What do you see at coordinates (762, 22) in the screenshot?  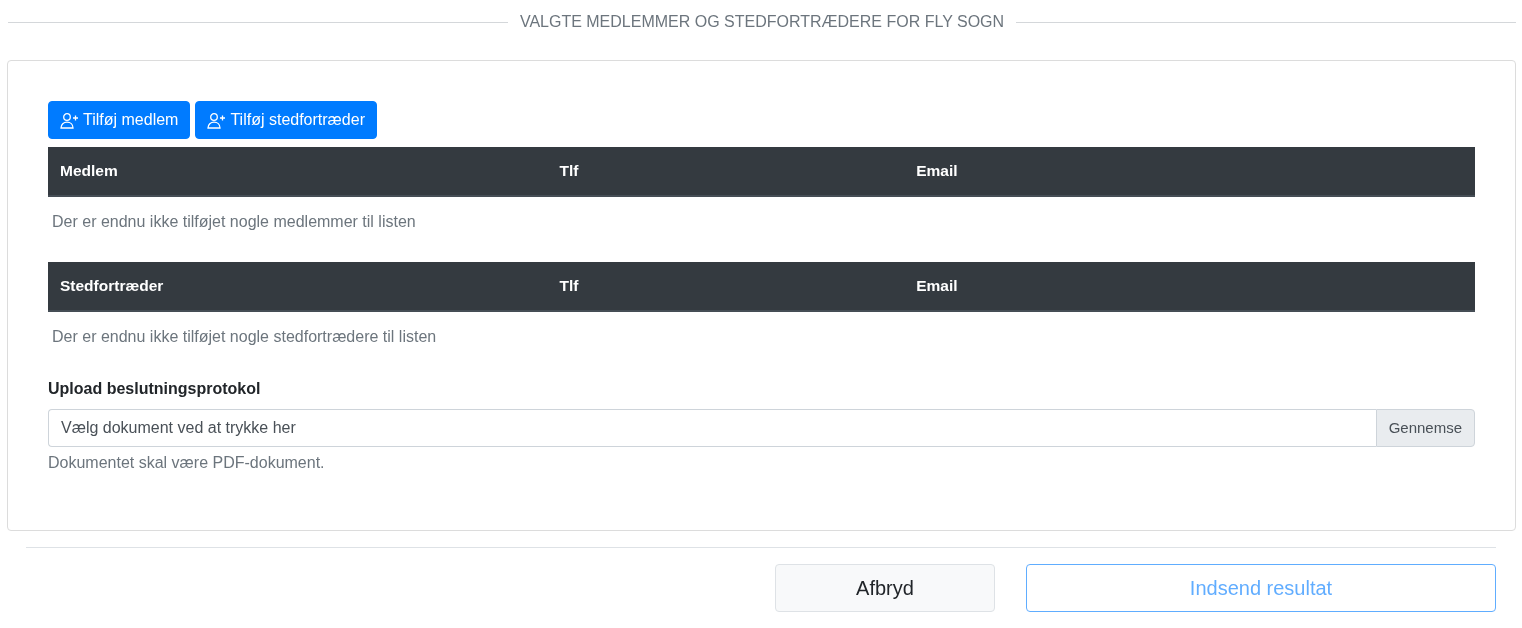 I see `section-title: VALGTE MEDLEMMER OG STEDFORTRÆDERE FOR FLY SOGN` at bounding box center [762, 22].